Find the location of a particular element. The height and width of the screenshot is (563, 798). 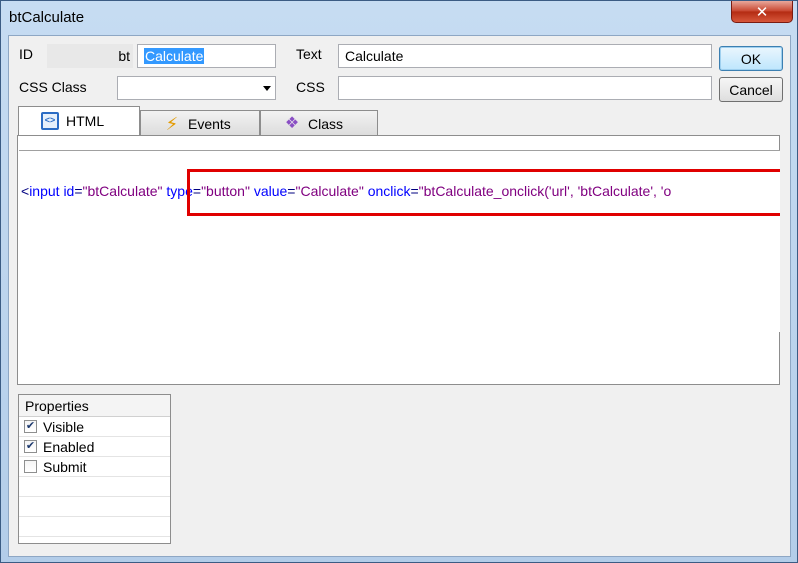

property-visible: ✔ Visible is located at coordinates (94, 427).